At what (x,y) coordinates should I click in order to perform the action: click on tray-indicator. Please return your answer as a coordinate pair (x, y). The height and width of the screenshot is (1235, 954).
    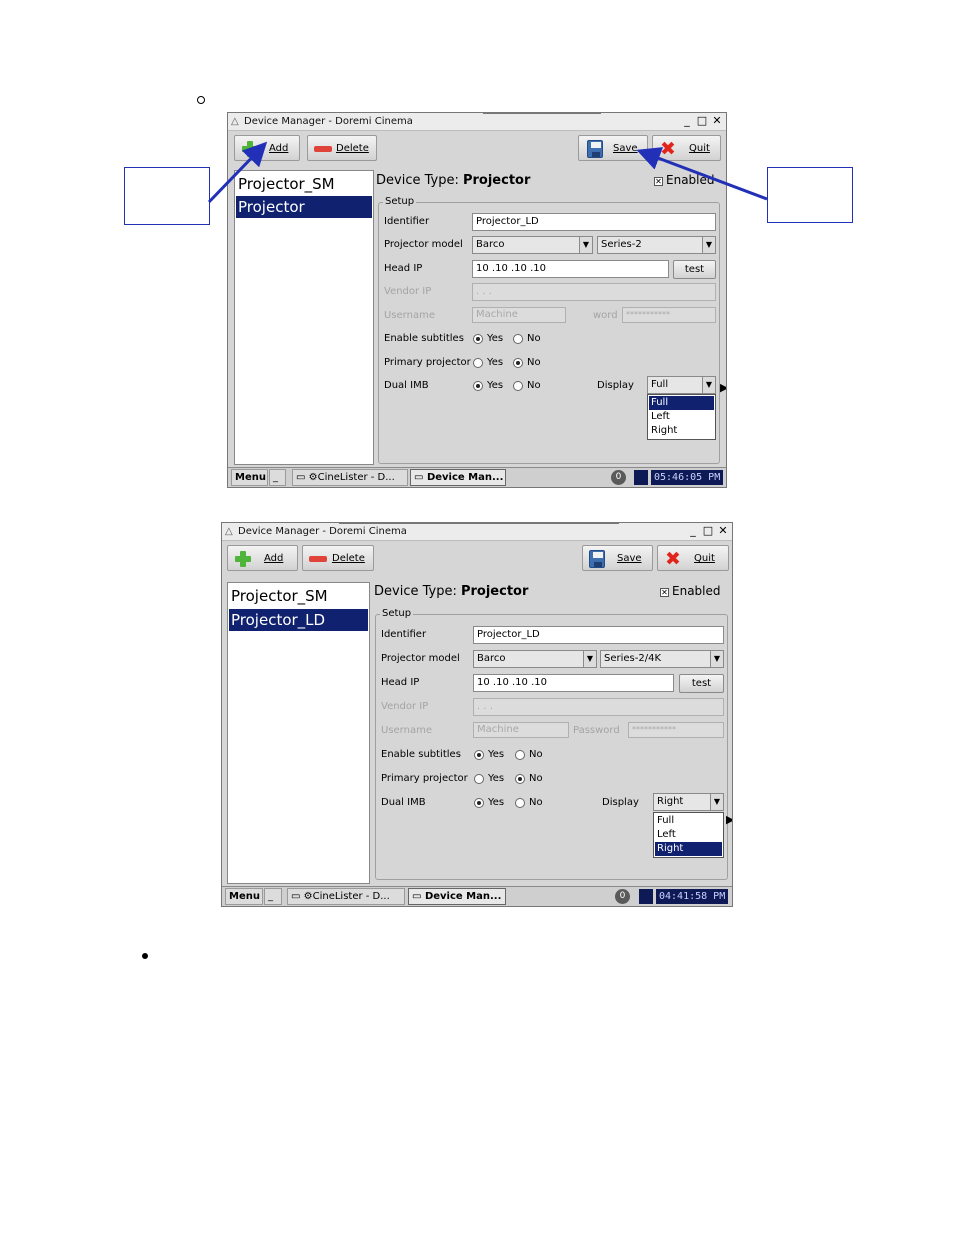
    Looking at the image, I should click on (646, 896).